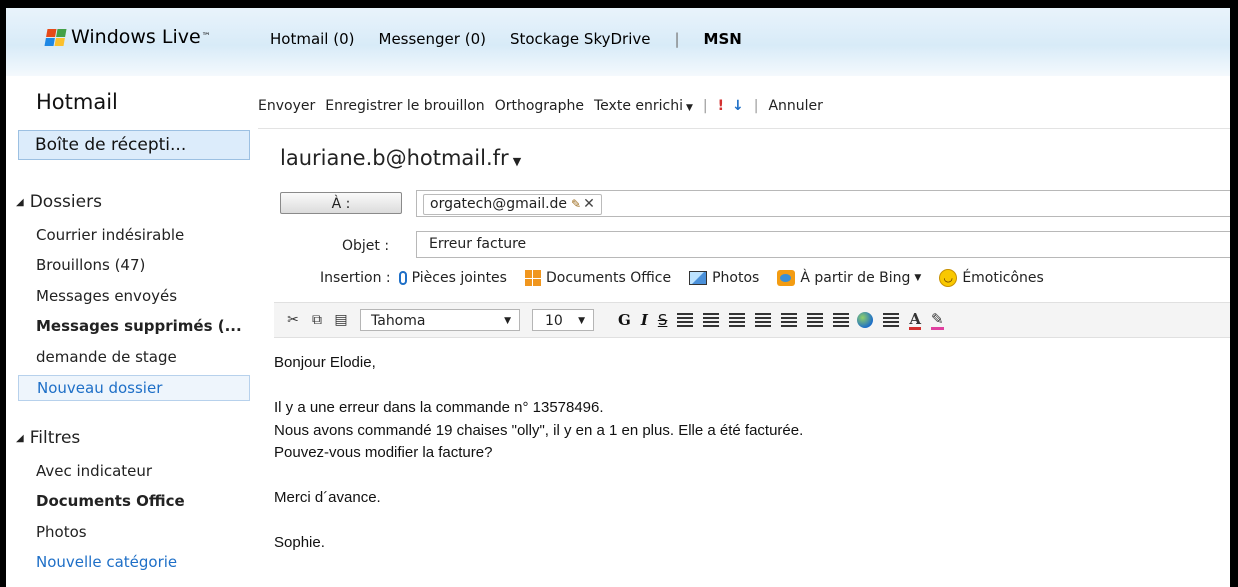  I want to click on nav-msn: MSN, so click(723, 39).